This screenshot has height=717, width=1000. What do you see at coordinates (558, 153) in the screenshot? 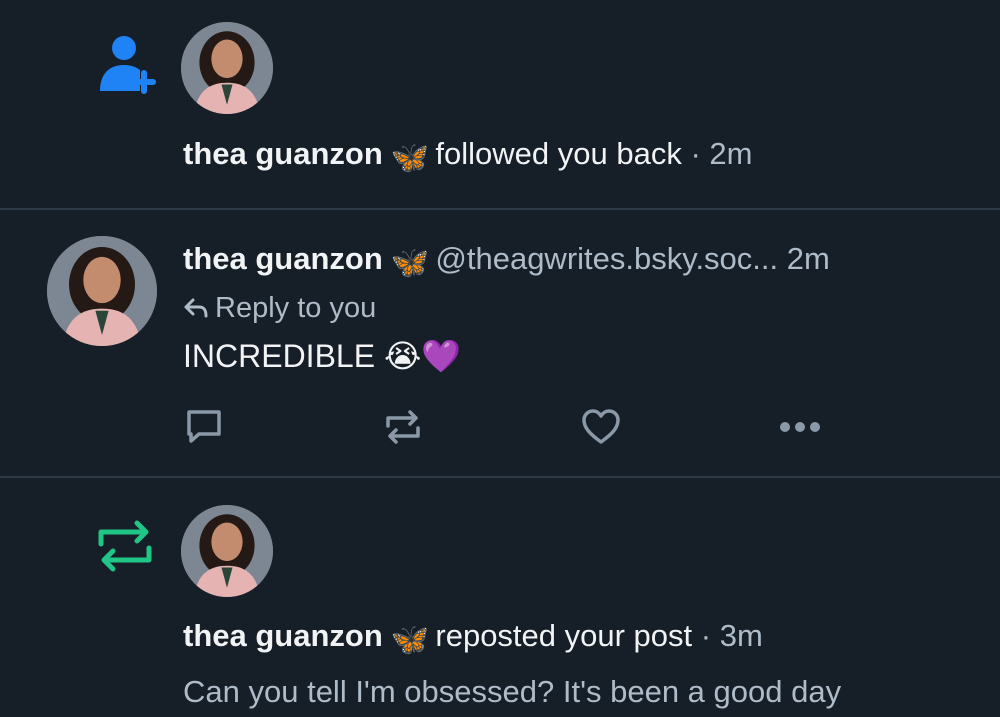
I see `follow-action-text: followed you back` at bounding box center [558, 153].